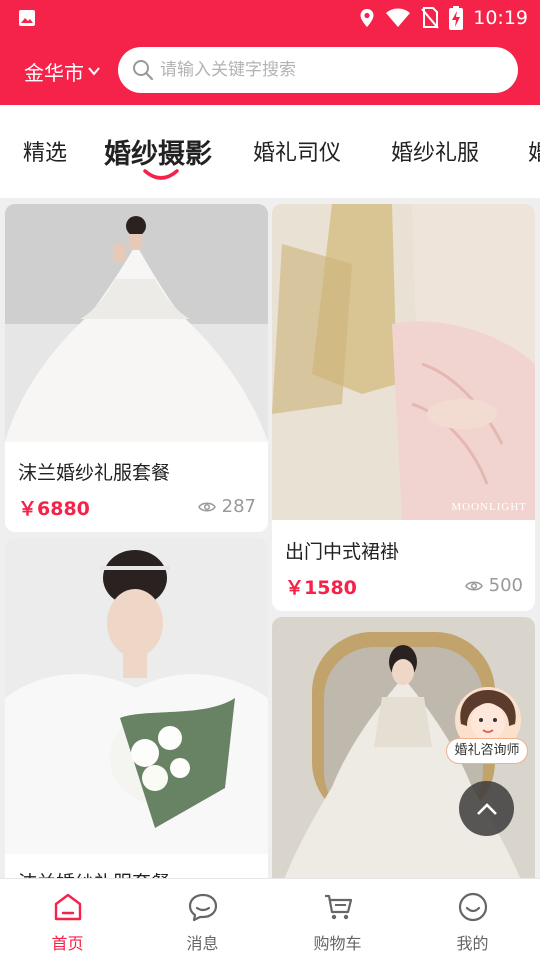 The image size is (540, 960). Describe the element at coordinates (325, 70) in the screenshot. I see `search-input` at that location.